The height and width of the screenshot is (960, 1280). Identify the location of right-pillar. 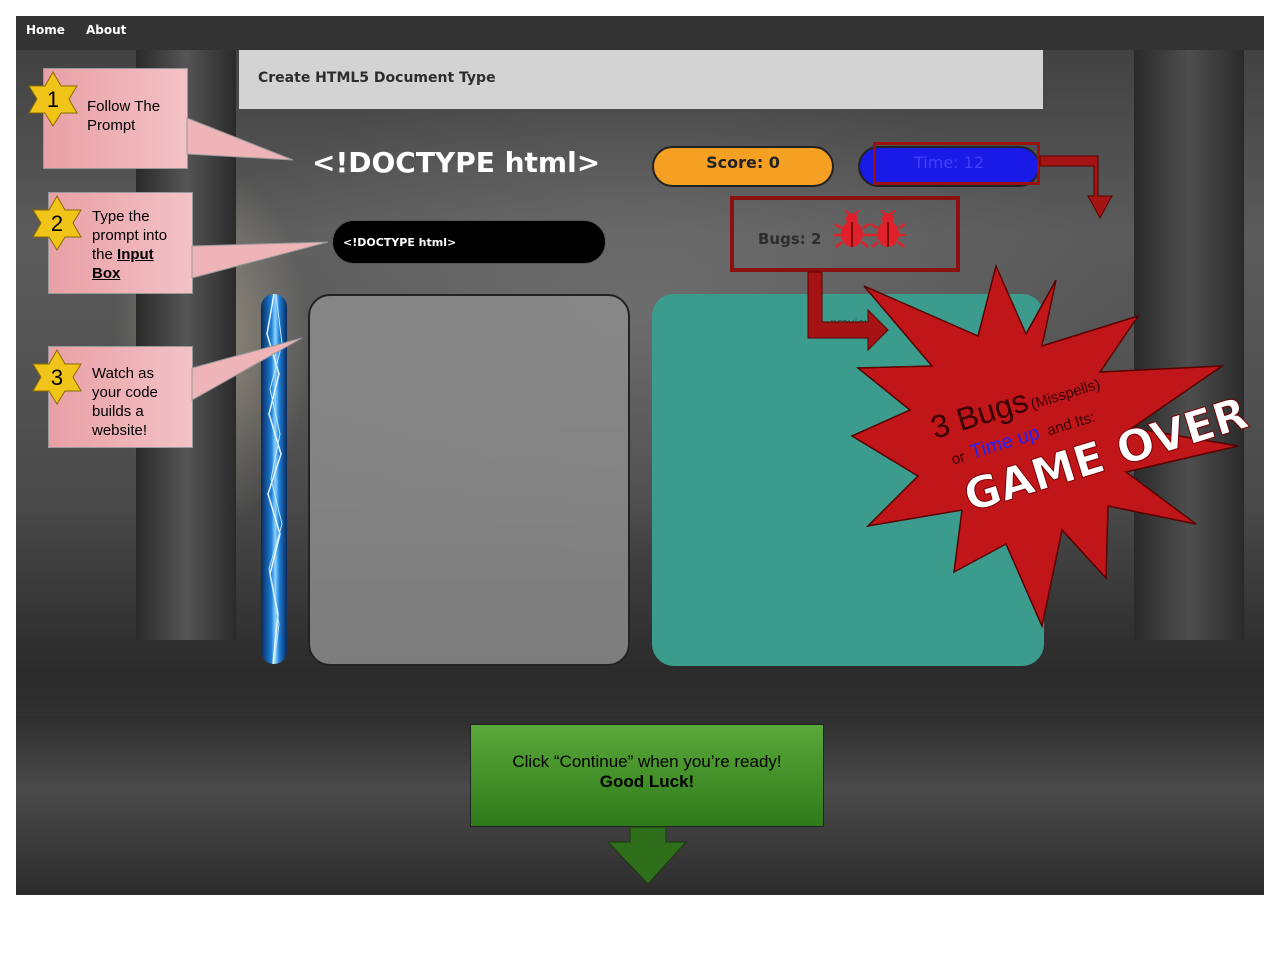
(1189, 345).